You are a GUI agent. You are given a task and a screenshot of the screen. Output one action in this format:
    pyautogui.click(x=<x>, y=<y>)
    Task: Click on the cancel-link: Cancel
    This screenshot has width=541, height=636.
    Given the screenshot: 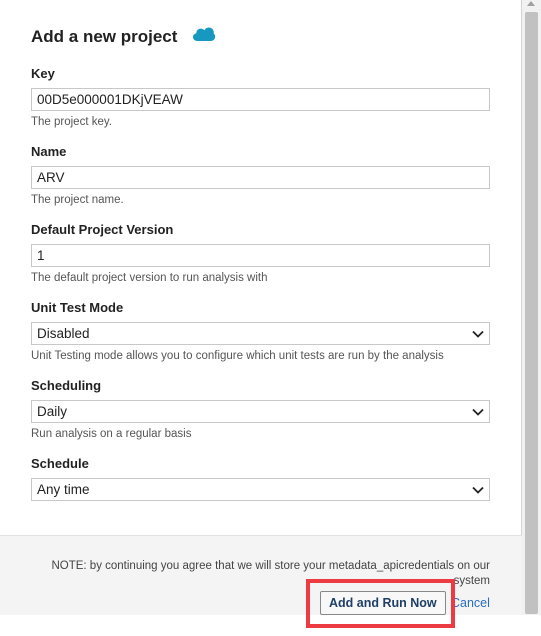 What is the action you would take?
    pyautogui.click(x=470, y=603)
    